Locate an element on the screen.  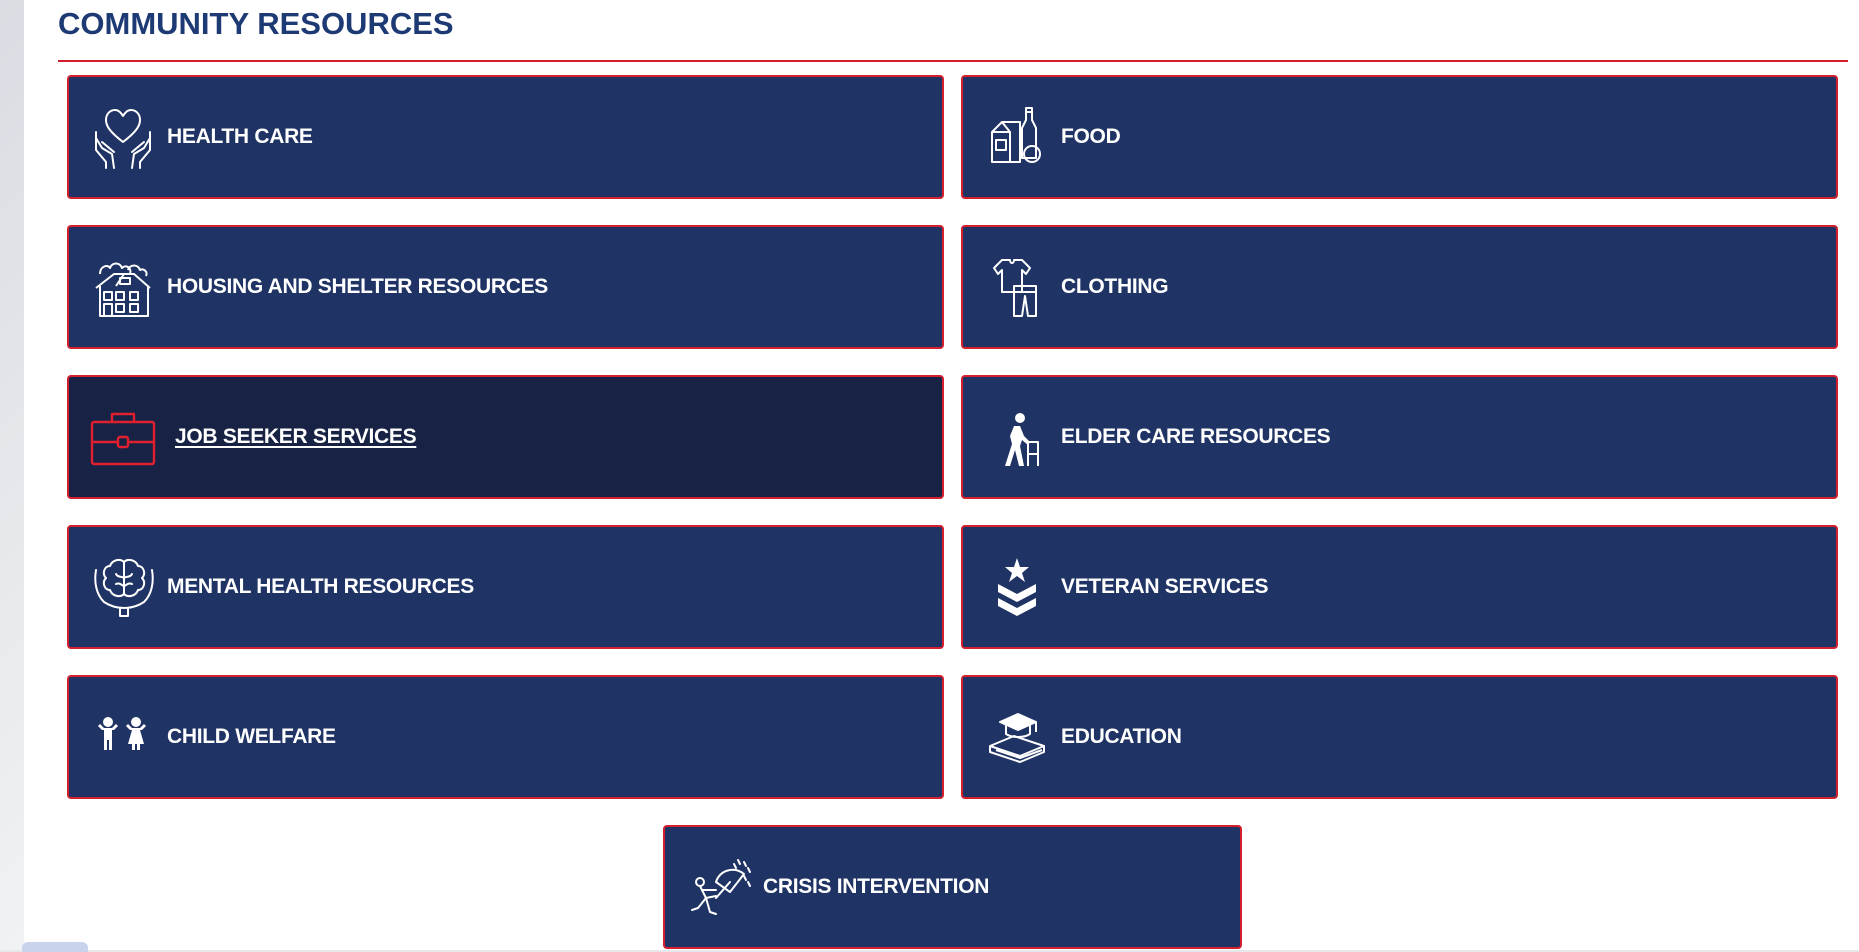
house-icon is located at coordinates (123, 287).